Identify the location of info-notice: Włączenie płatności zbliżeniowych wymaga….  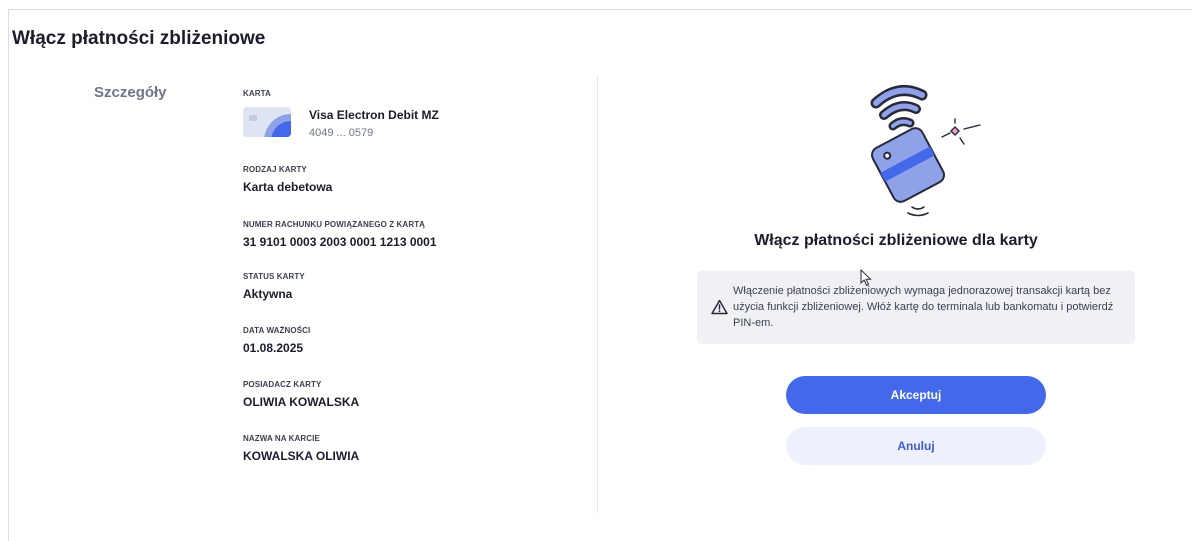
(916, 307).